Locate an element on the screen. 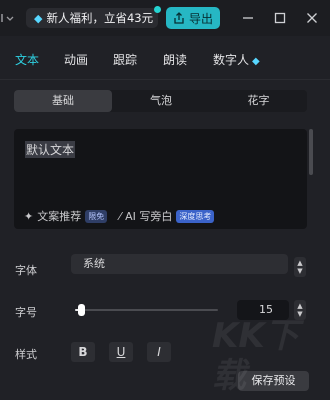 Image resolution: width=330 pixels, height=400 pixels. segment-basic: 基础 is located at coordinates (63, 101).